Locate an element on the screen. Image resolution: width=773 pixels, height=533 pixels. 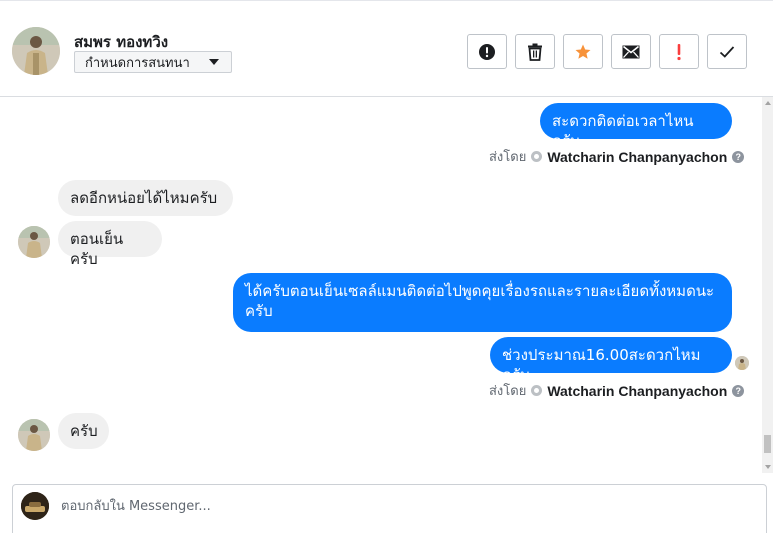
scrollbar-thumb is located at coordinates (767, 444).